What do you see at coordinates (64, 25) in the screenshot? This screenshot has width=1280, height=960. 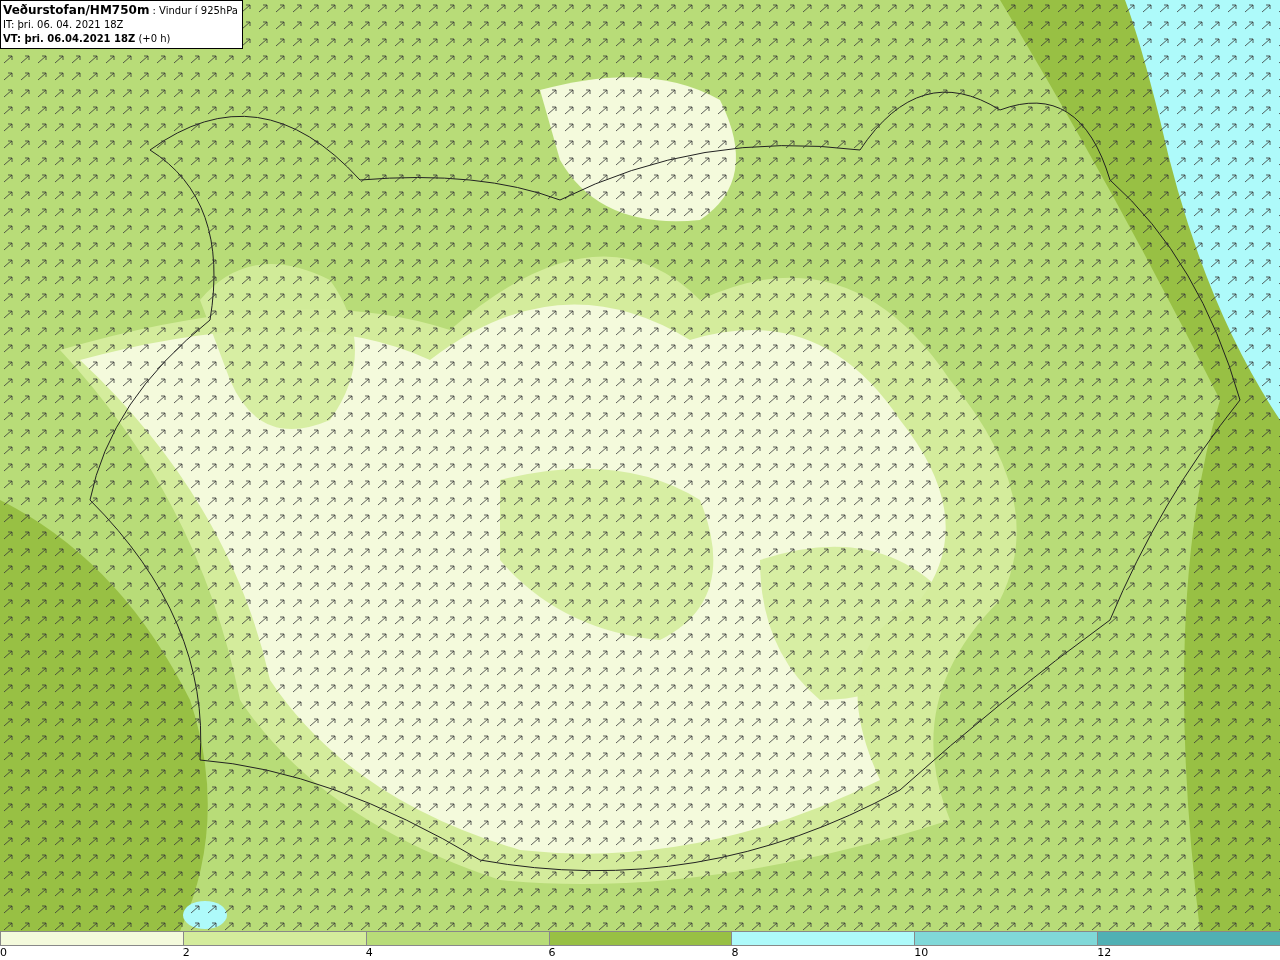 I see `initial-time: IT: þri. 06. 04. 2021 18Z` at bounding box center [64, 25].